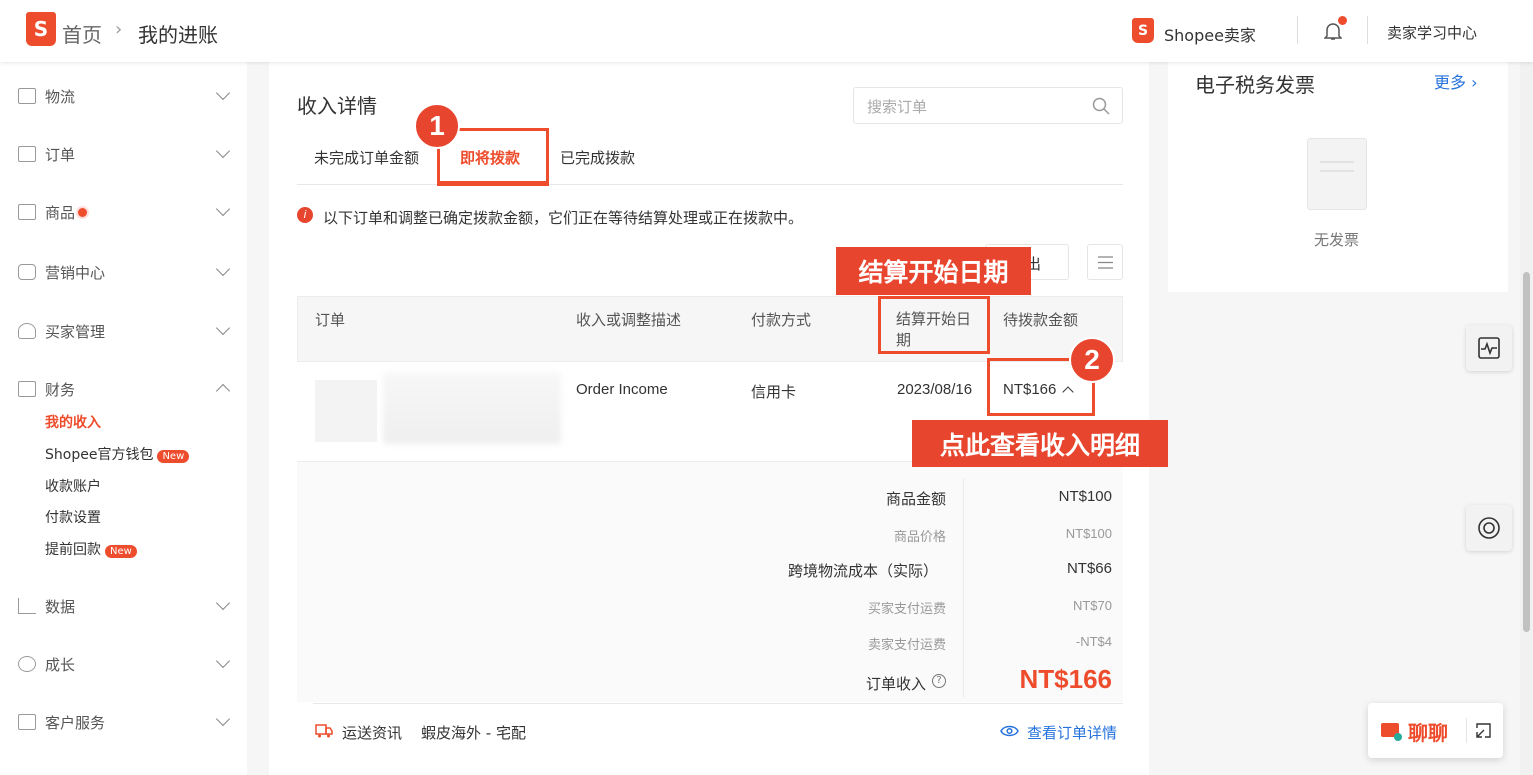 The height and width of the screenshot is (775, 1533). Describe the element at coordinates (1143, 30) in the screenshot. I see `shopee-seller-logo-icon: S` at that location.